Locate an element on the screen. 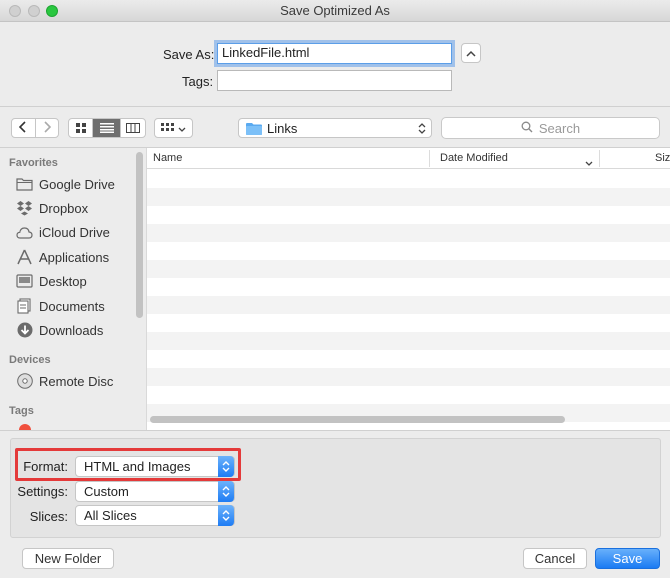 The image size is (670, 578). sidebar-item-desktop: Desktop is located at coordinates (51, 281).